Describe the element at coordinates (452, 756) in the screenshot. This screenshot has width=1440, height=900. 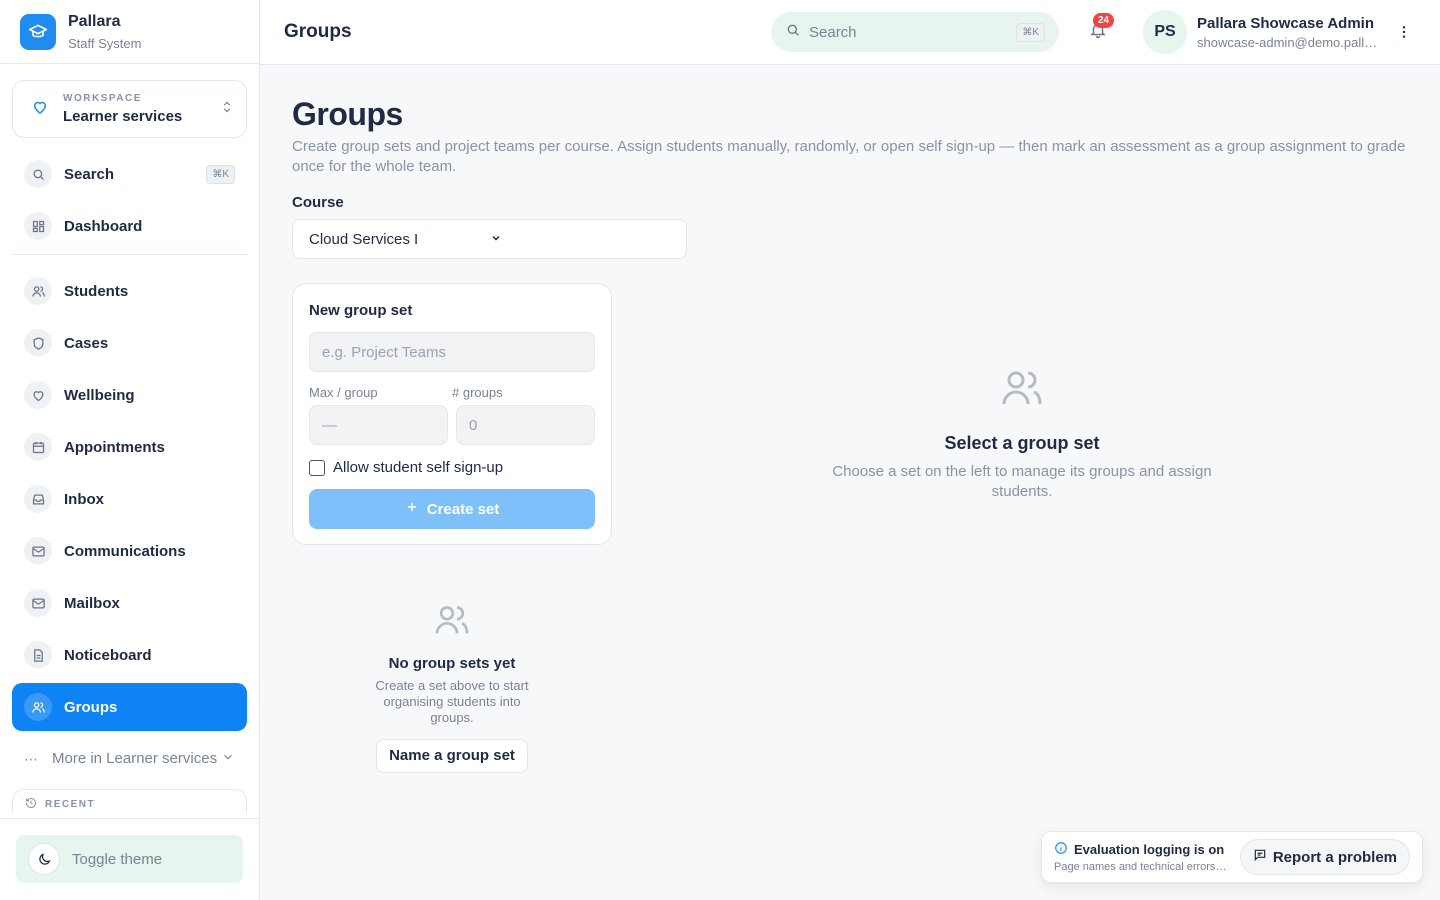
I see `name-group-set-button: Name a group set` at that location.